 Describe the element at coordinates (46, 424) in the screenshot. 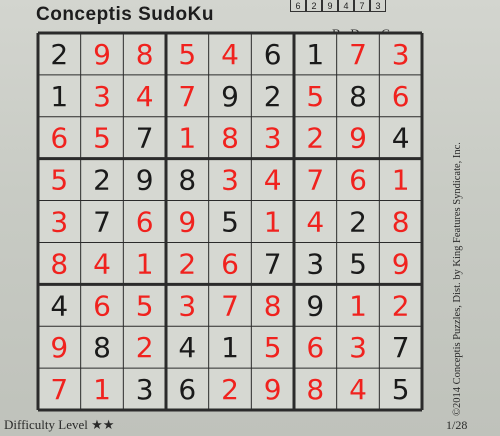

I see `difficulty-label: Difficulty Level` at that location.